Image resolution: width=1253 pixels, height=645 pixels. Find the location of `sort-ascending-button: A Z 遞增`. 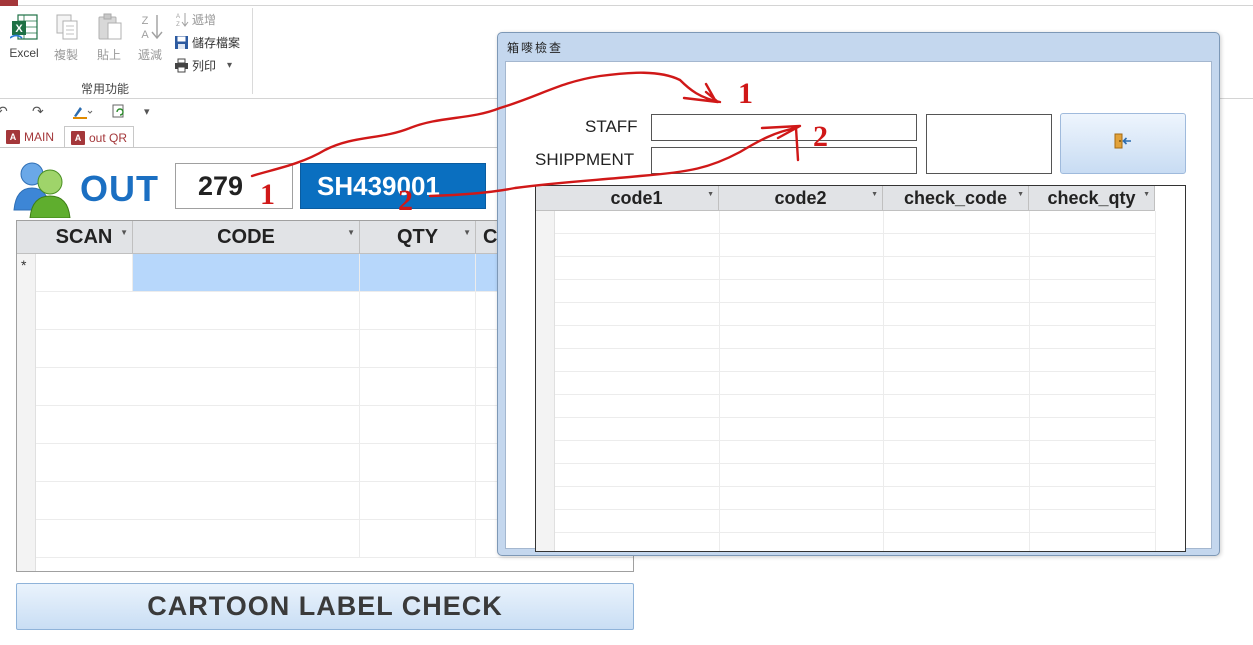

sort-ascending-button: A Z 遞增 is located at coordinates (195, 19).